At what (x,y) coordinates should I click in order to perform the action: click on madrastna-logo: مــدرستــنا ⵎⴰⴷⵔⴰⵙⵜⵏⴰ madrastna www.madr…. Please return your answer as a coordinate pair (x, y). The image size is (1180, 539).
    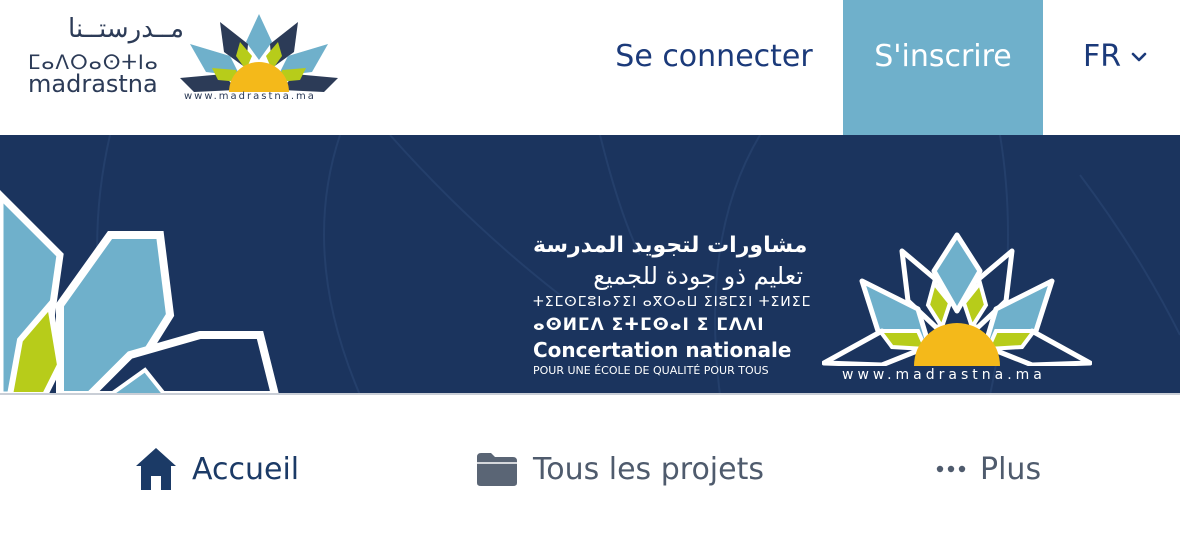
    Looking at the image, I should click on (183, 59).